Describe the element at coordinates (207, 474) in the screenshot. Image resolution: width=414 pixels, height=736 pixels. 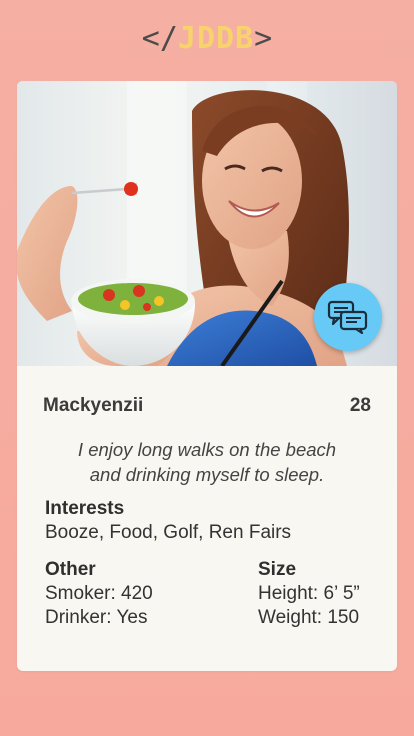
I see `bio-line: and drinking myself to sleep.` at that location.